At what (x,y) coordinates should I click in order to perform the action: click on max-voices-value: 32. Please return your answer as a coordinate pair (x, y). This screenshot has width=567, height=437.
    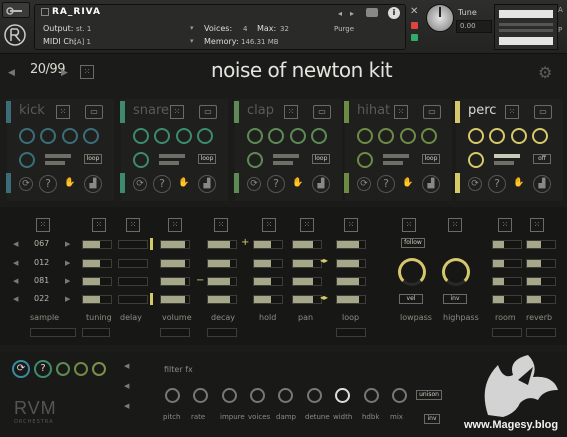
    Looking at the image, I should click on (284, 29).